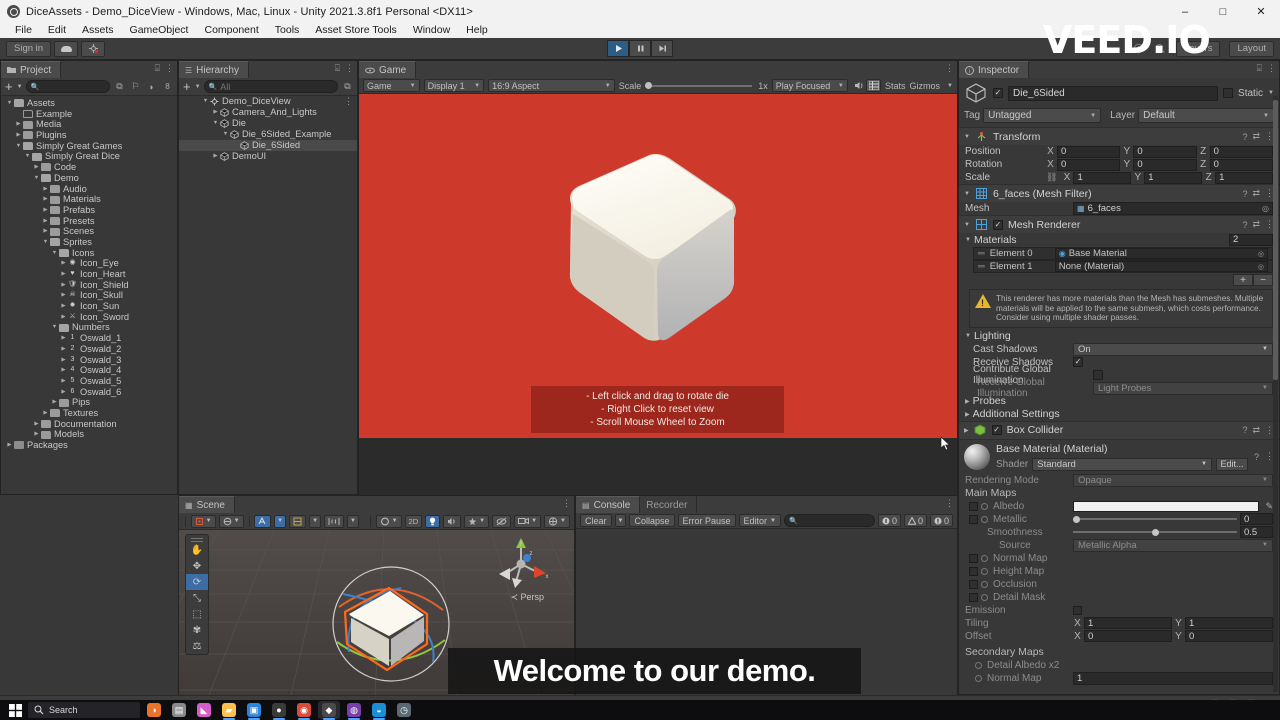  I want to click on mesh-filter-header: ▼ 6_faces (Mesh Filter) ? ⇄ ⋮, so click(1119, 193).